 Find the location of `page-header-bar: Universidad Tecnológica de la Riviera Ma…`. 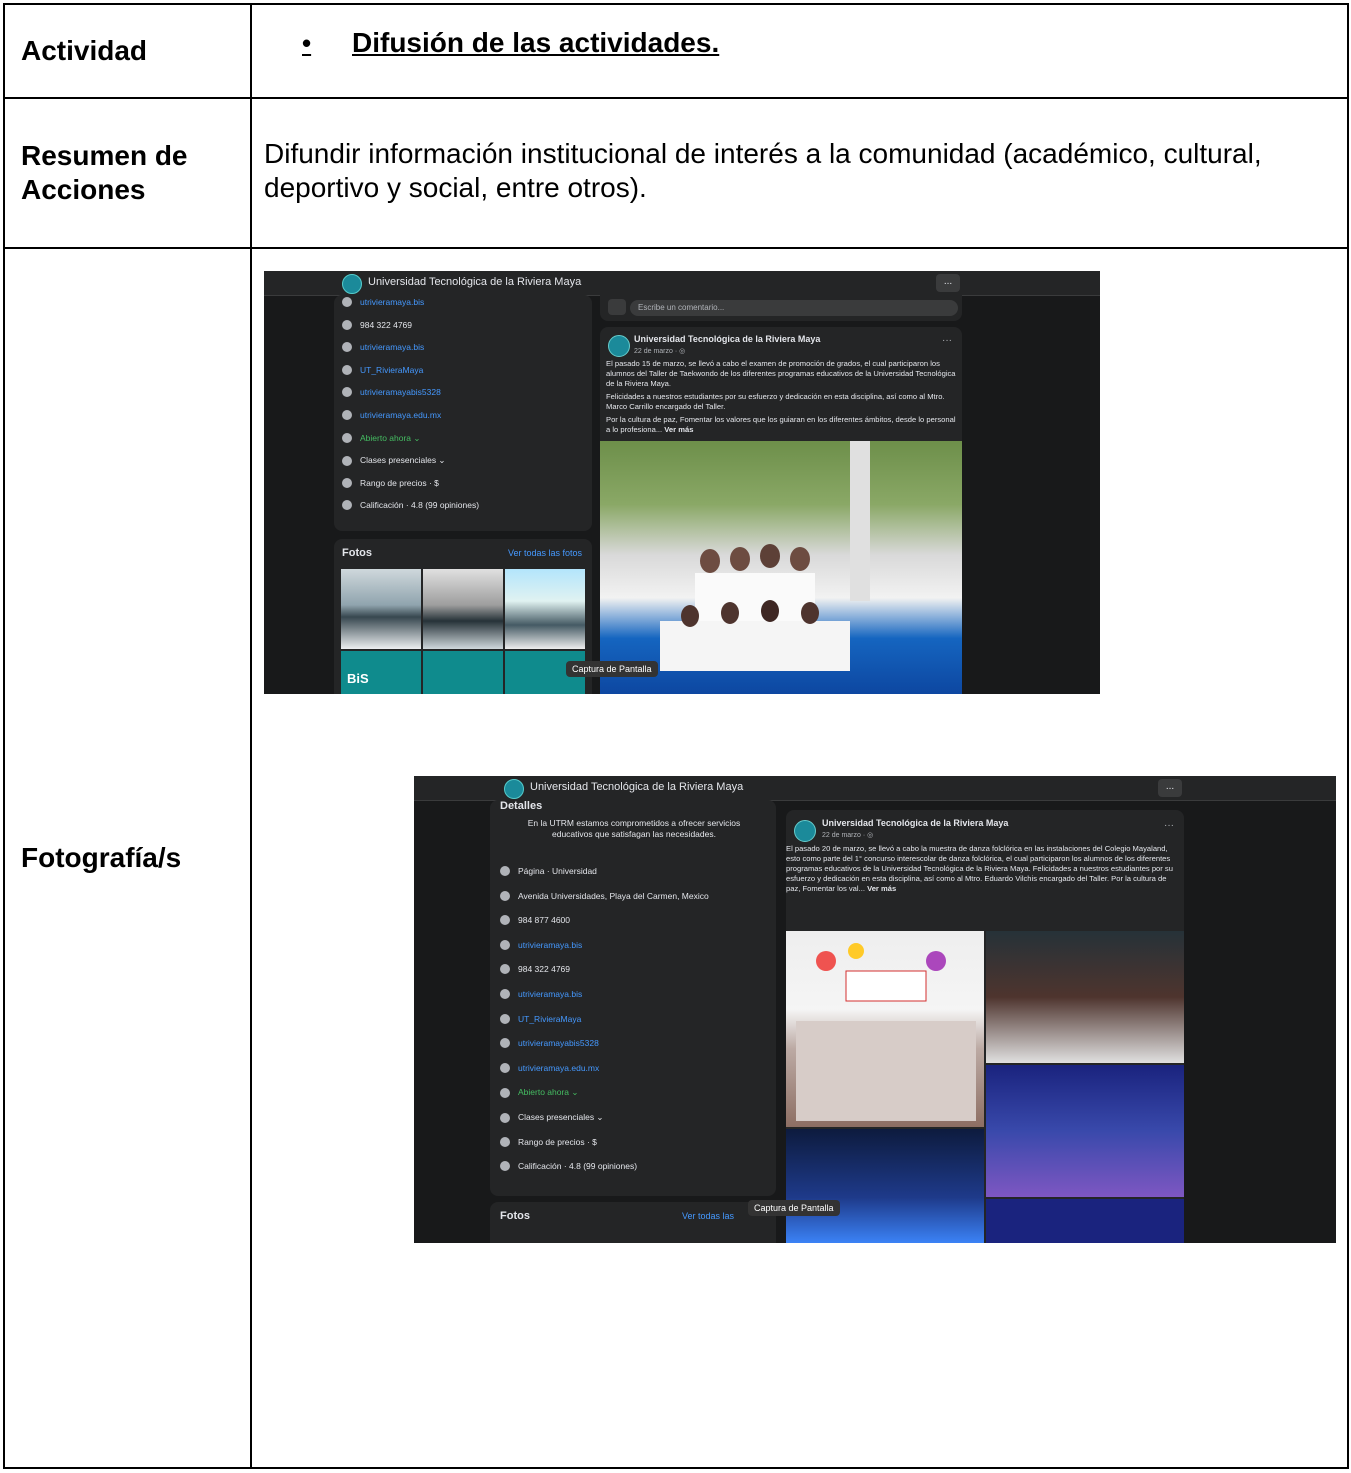

page-header-bar: Universidad Tecnológica de la Riviera Ma… is located at coordinates (875, 788).